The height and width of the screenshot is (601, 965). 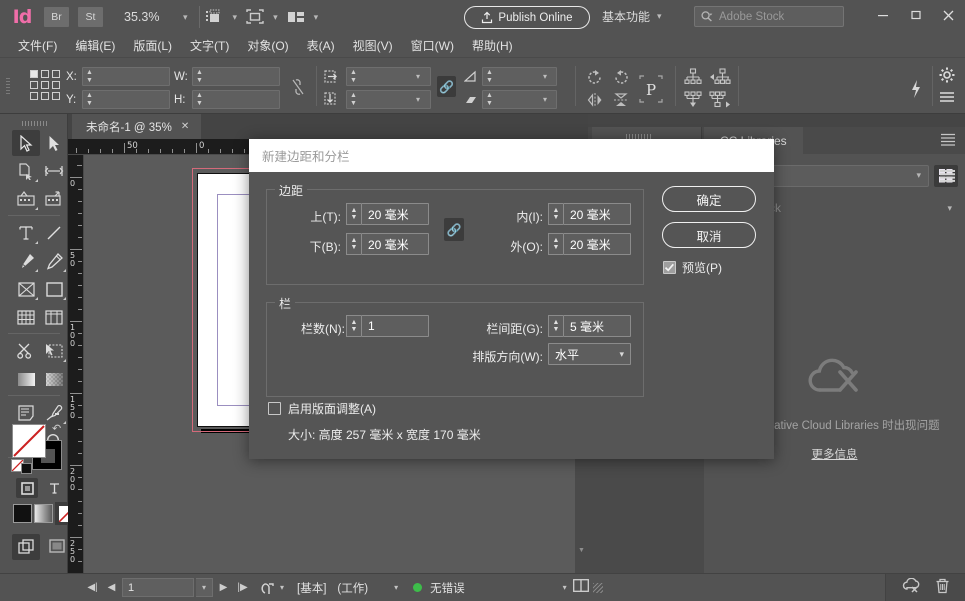 I want to click on reference-point-selector, so click(x=46, y=86).